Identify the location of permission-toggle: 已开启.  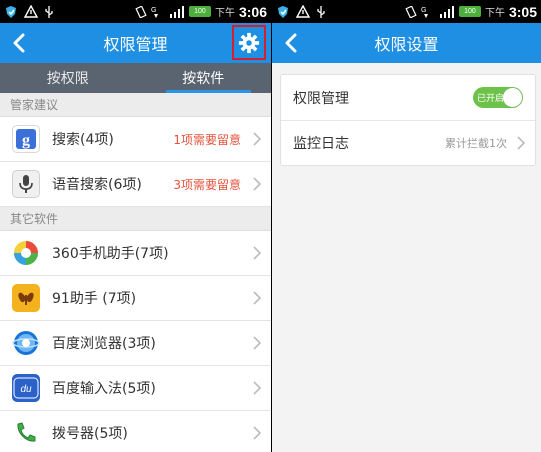
(498, 97).